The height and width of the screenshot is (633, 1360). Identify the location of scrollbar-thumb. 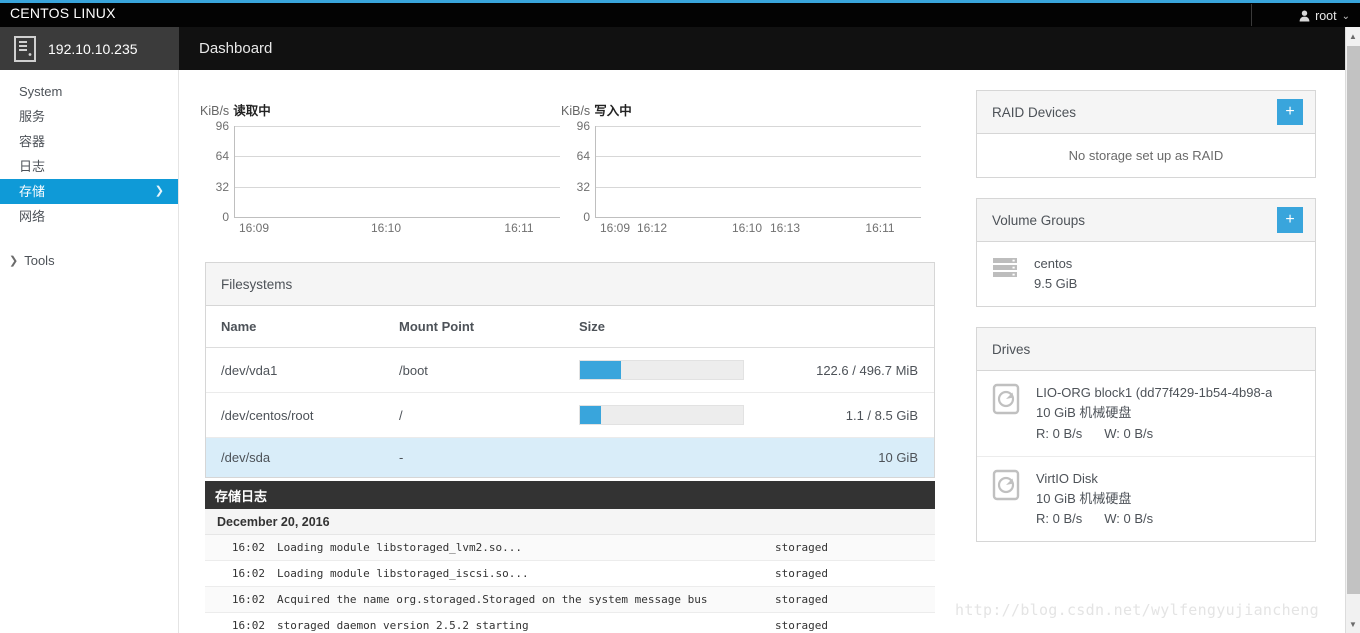
(1353, 320).